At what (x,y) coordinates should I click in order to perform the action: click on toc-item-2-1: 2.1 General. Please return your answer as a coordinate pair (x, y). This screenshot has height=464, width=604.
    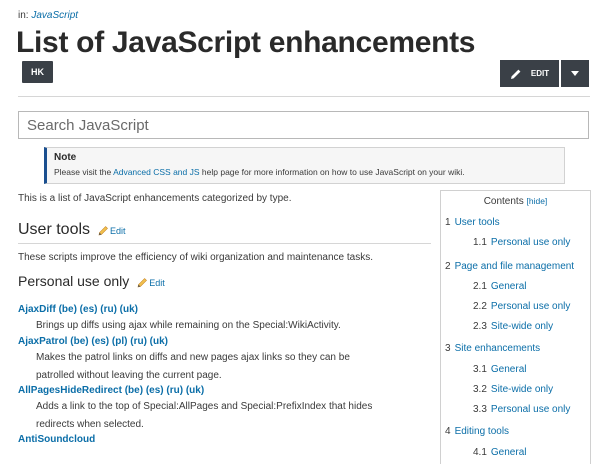
    Looking at the image, I should click on (499, 286).